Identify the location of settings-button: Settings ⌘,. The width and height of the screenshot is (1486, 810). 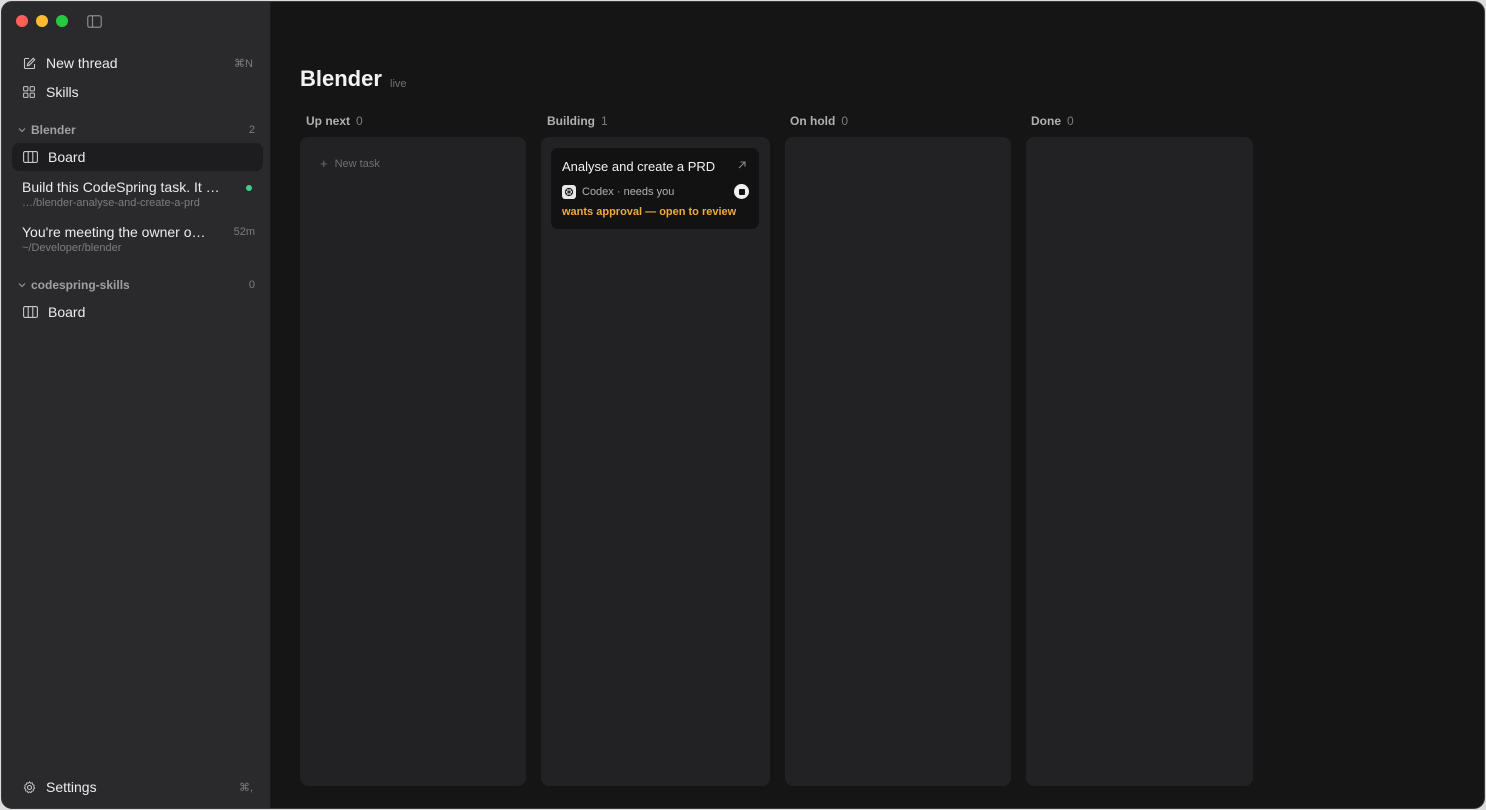
(137, 787).